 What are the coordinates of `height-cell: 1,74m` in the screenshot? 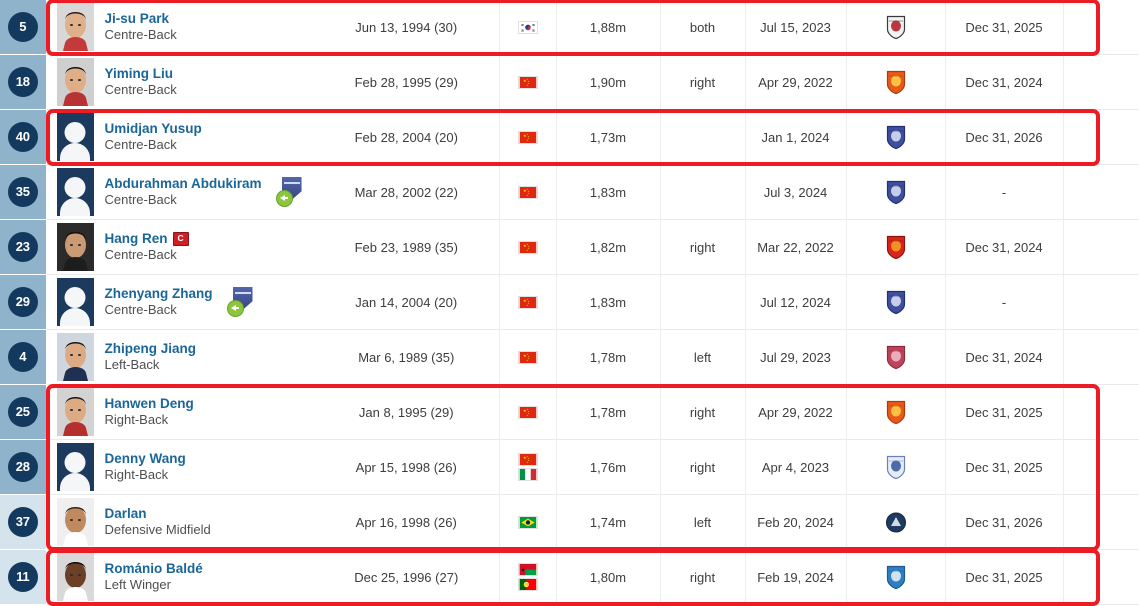 It's located at (607, 522).